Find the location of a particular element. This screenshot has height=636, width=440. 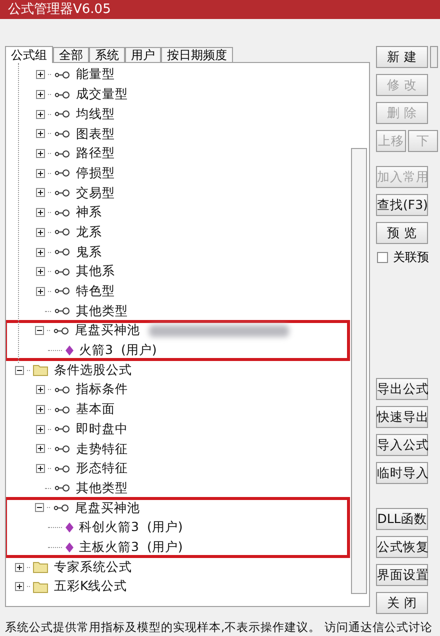

tree-item: 主板火箭3 (用户) is located at coordinates (131, 547).